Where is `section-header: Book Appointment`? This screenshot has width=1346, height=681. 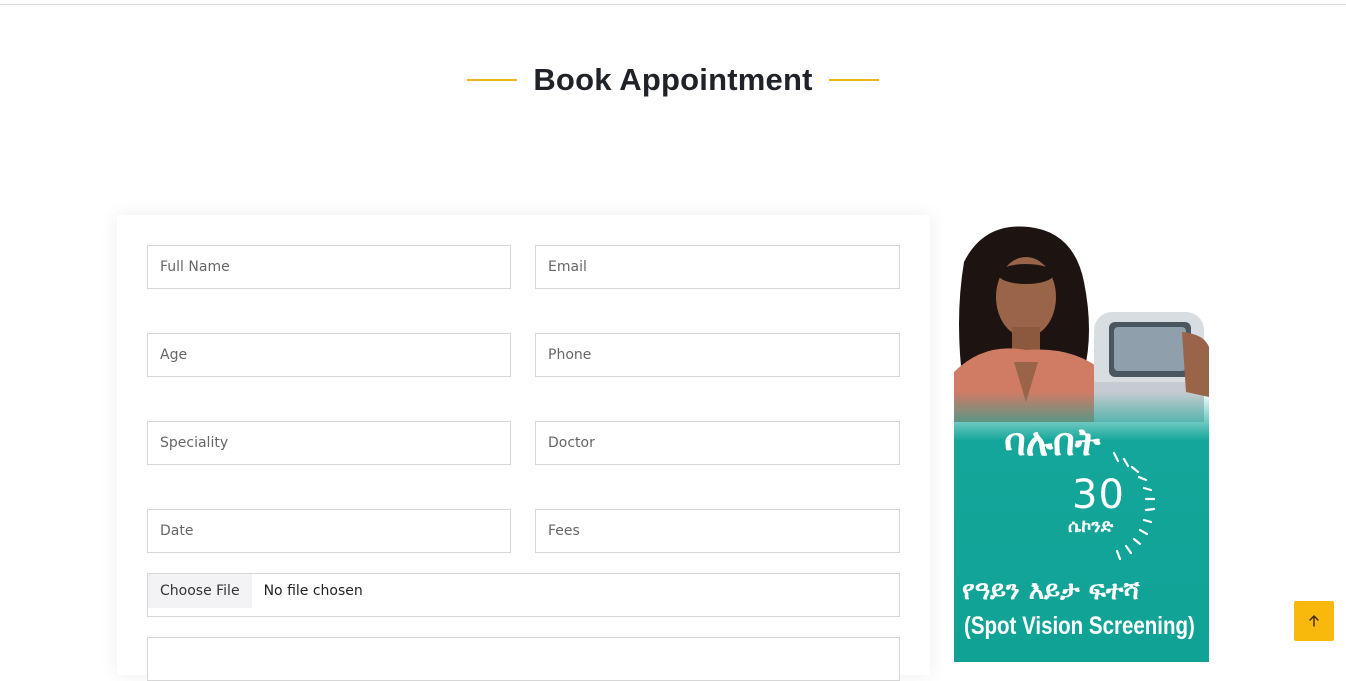
section-header: Book Appointment is located at coordinates (673, 80).